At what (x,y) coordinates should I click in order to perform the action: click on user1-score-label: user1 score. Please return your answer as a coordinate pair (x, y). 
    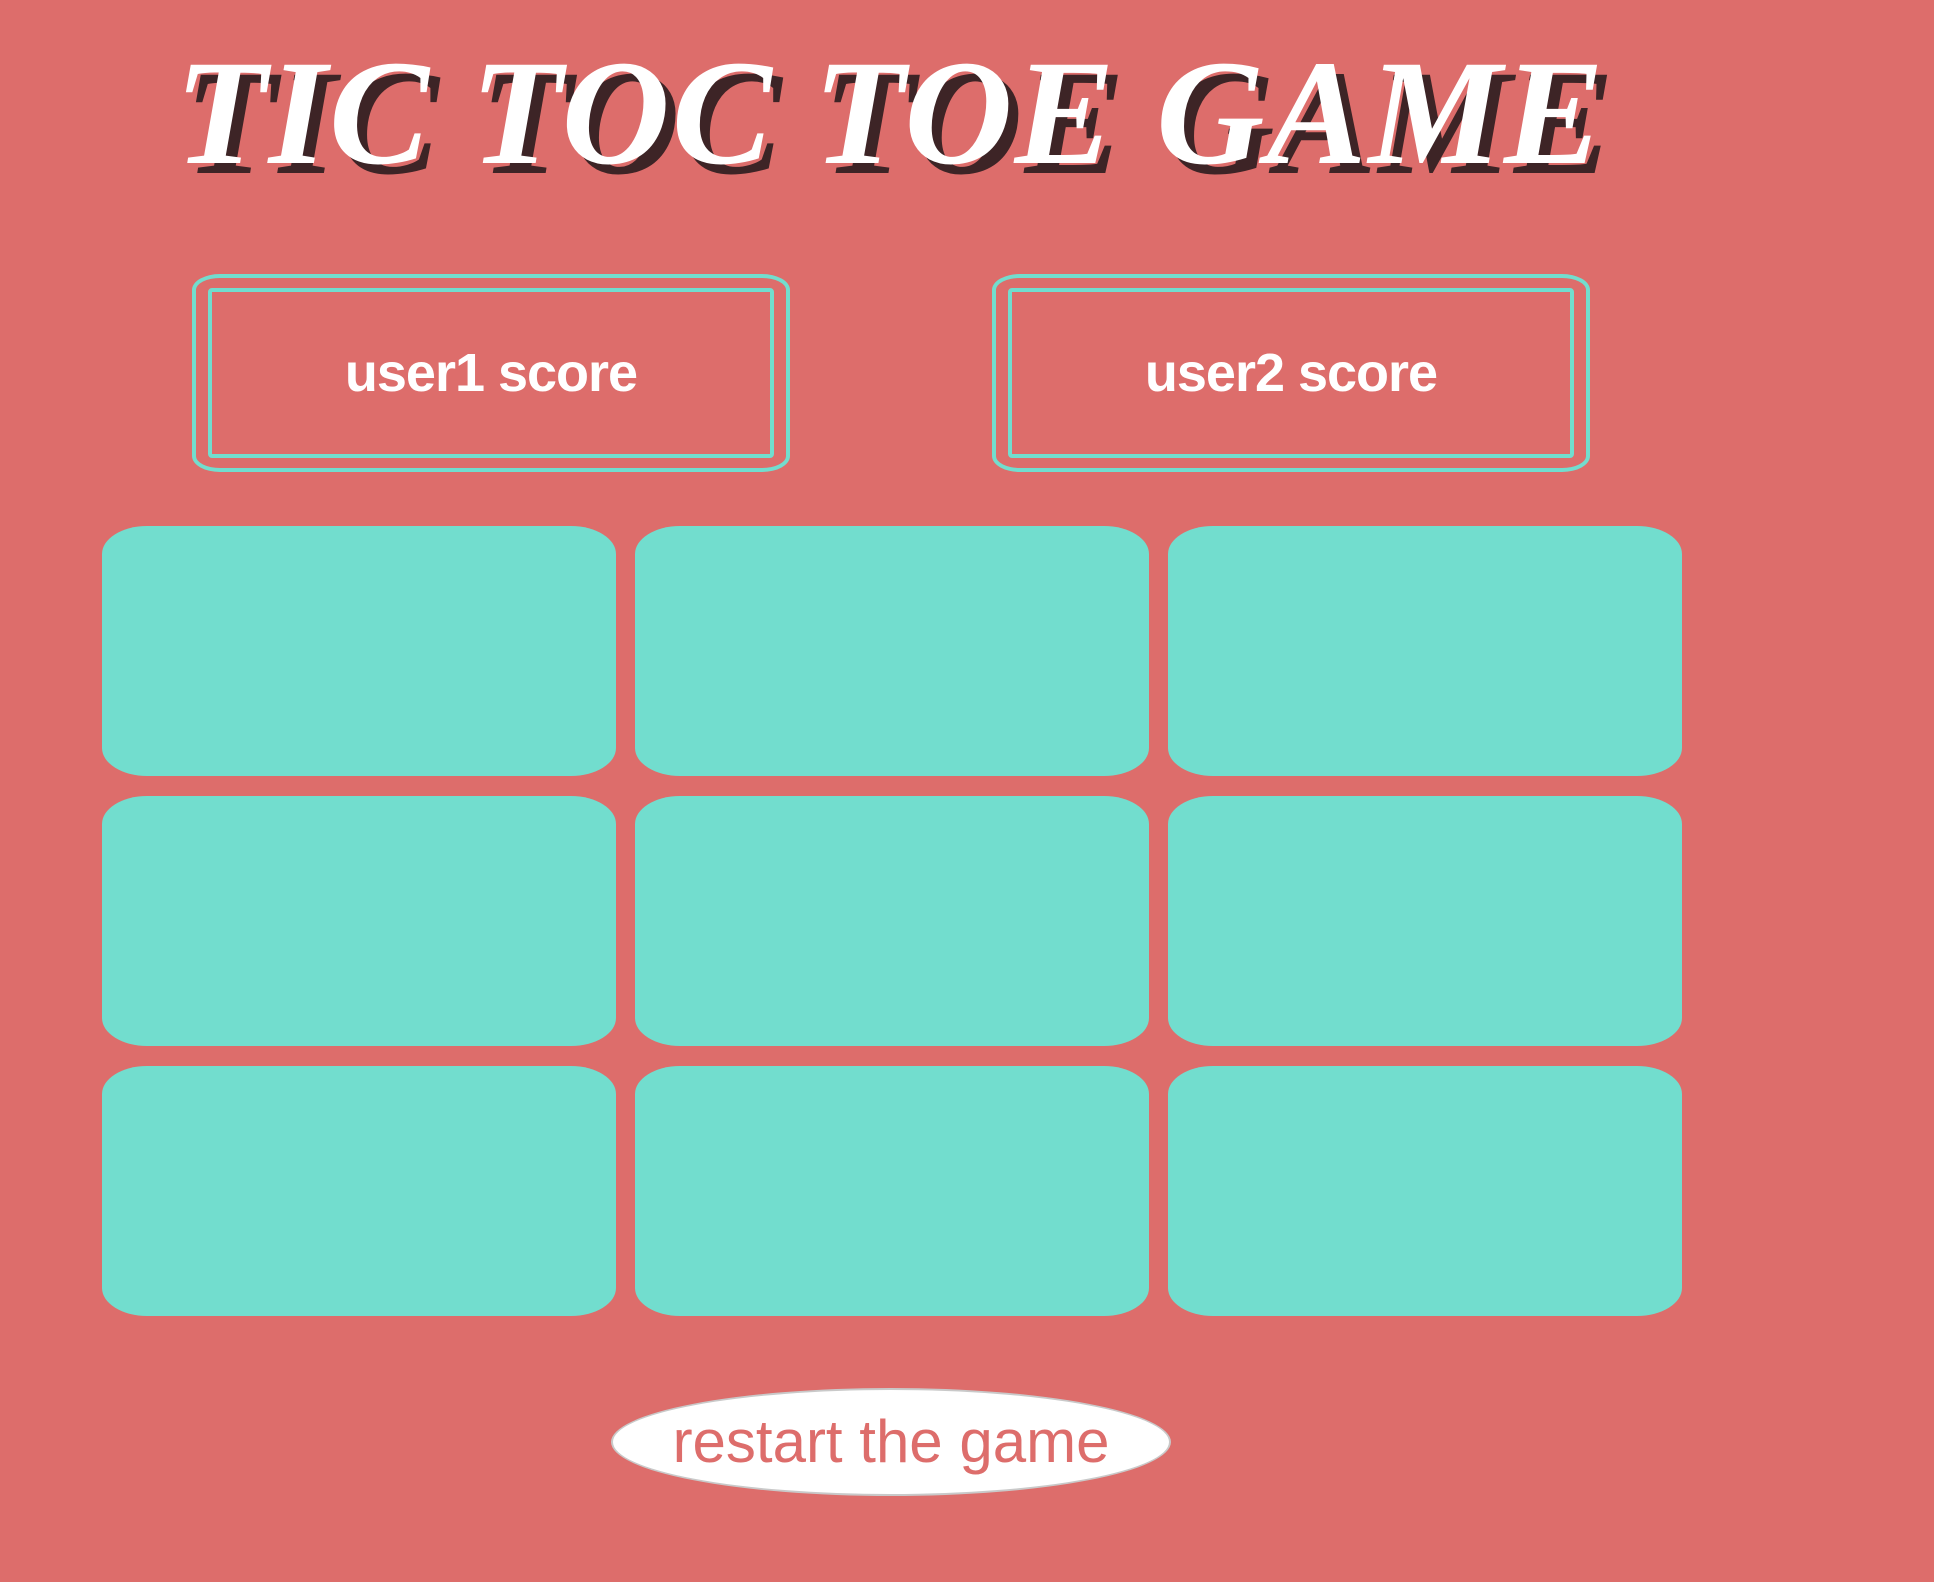
    Looking at the image, I should click on (491, 373).